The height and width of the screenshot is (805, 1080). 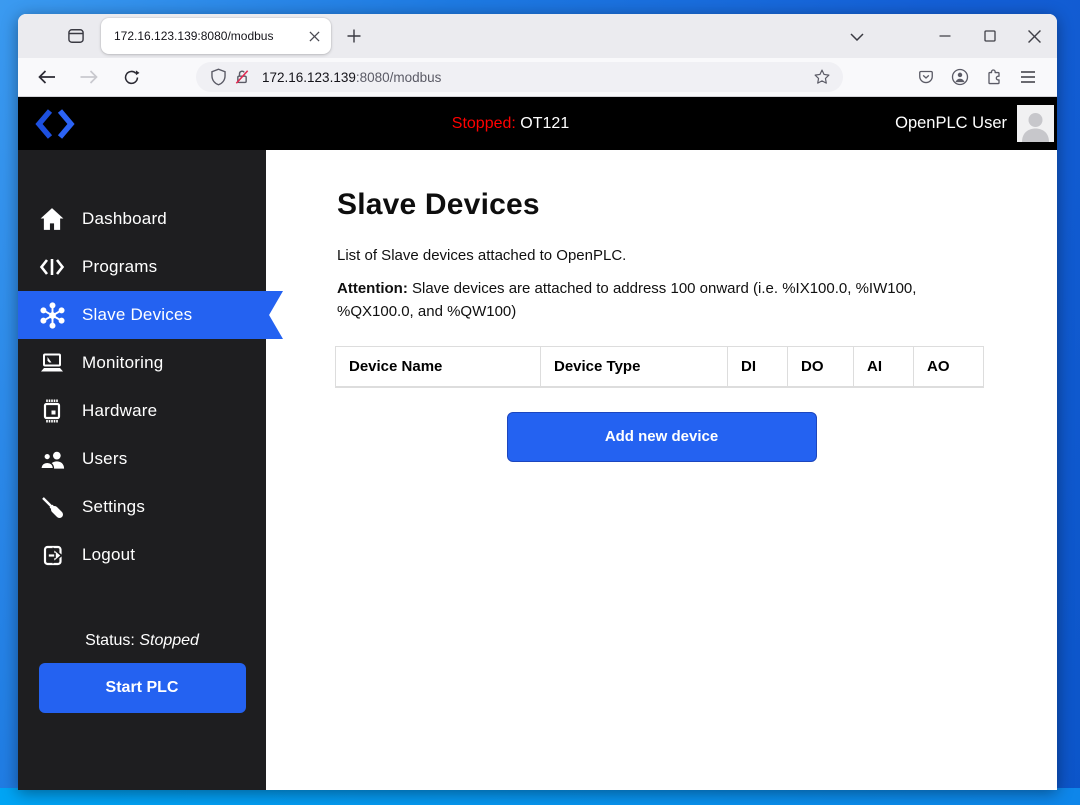 What do you see at coordinates (52, 507) in the screenshot?
I see `screwdriver-icon` at bounding box center [52, 507].